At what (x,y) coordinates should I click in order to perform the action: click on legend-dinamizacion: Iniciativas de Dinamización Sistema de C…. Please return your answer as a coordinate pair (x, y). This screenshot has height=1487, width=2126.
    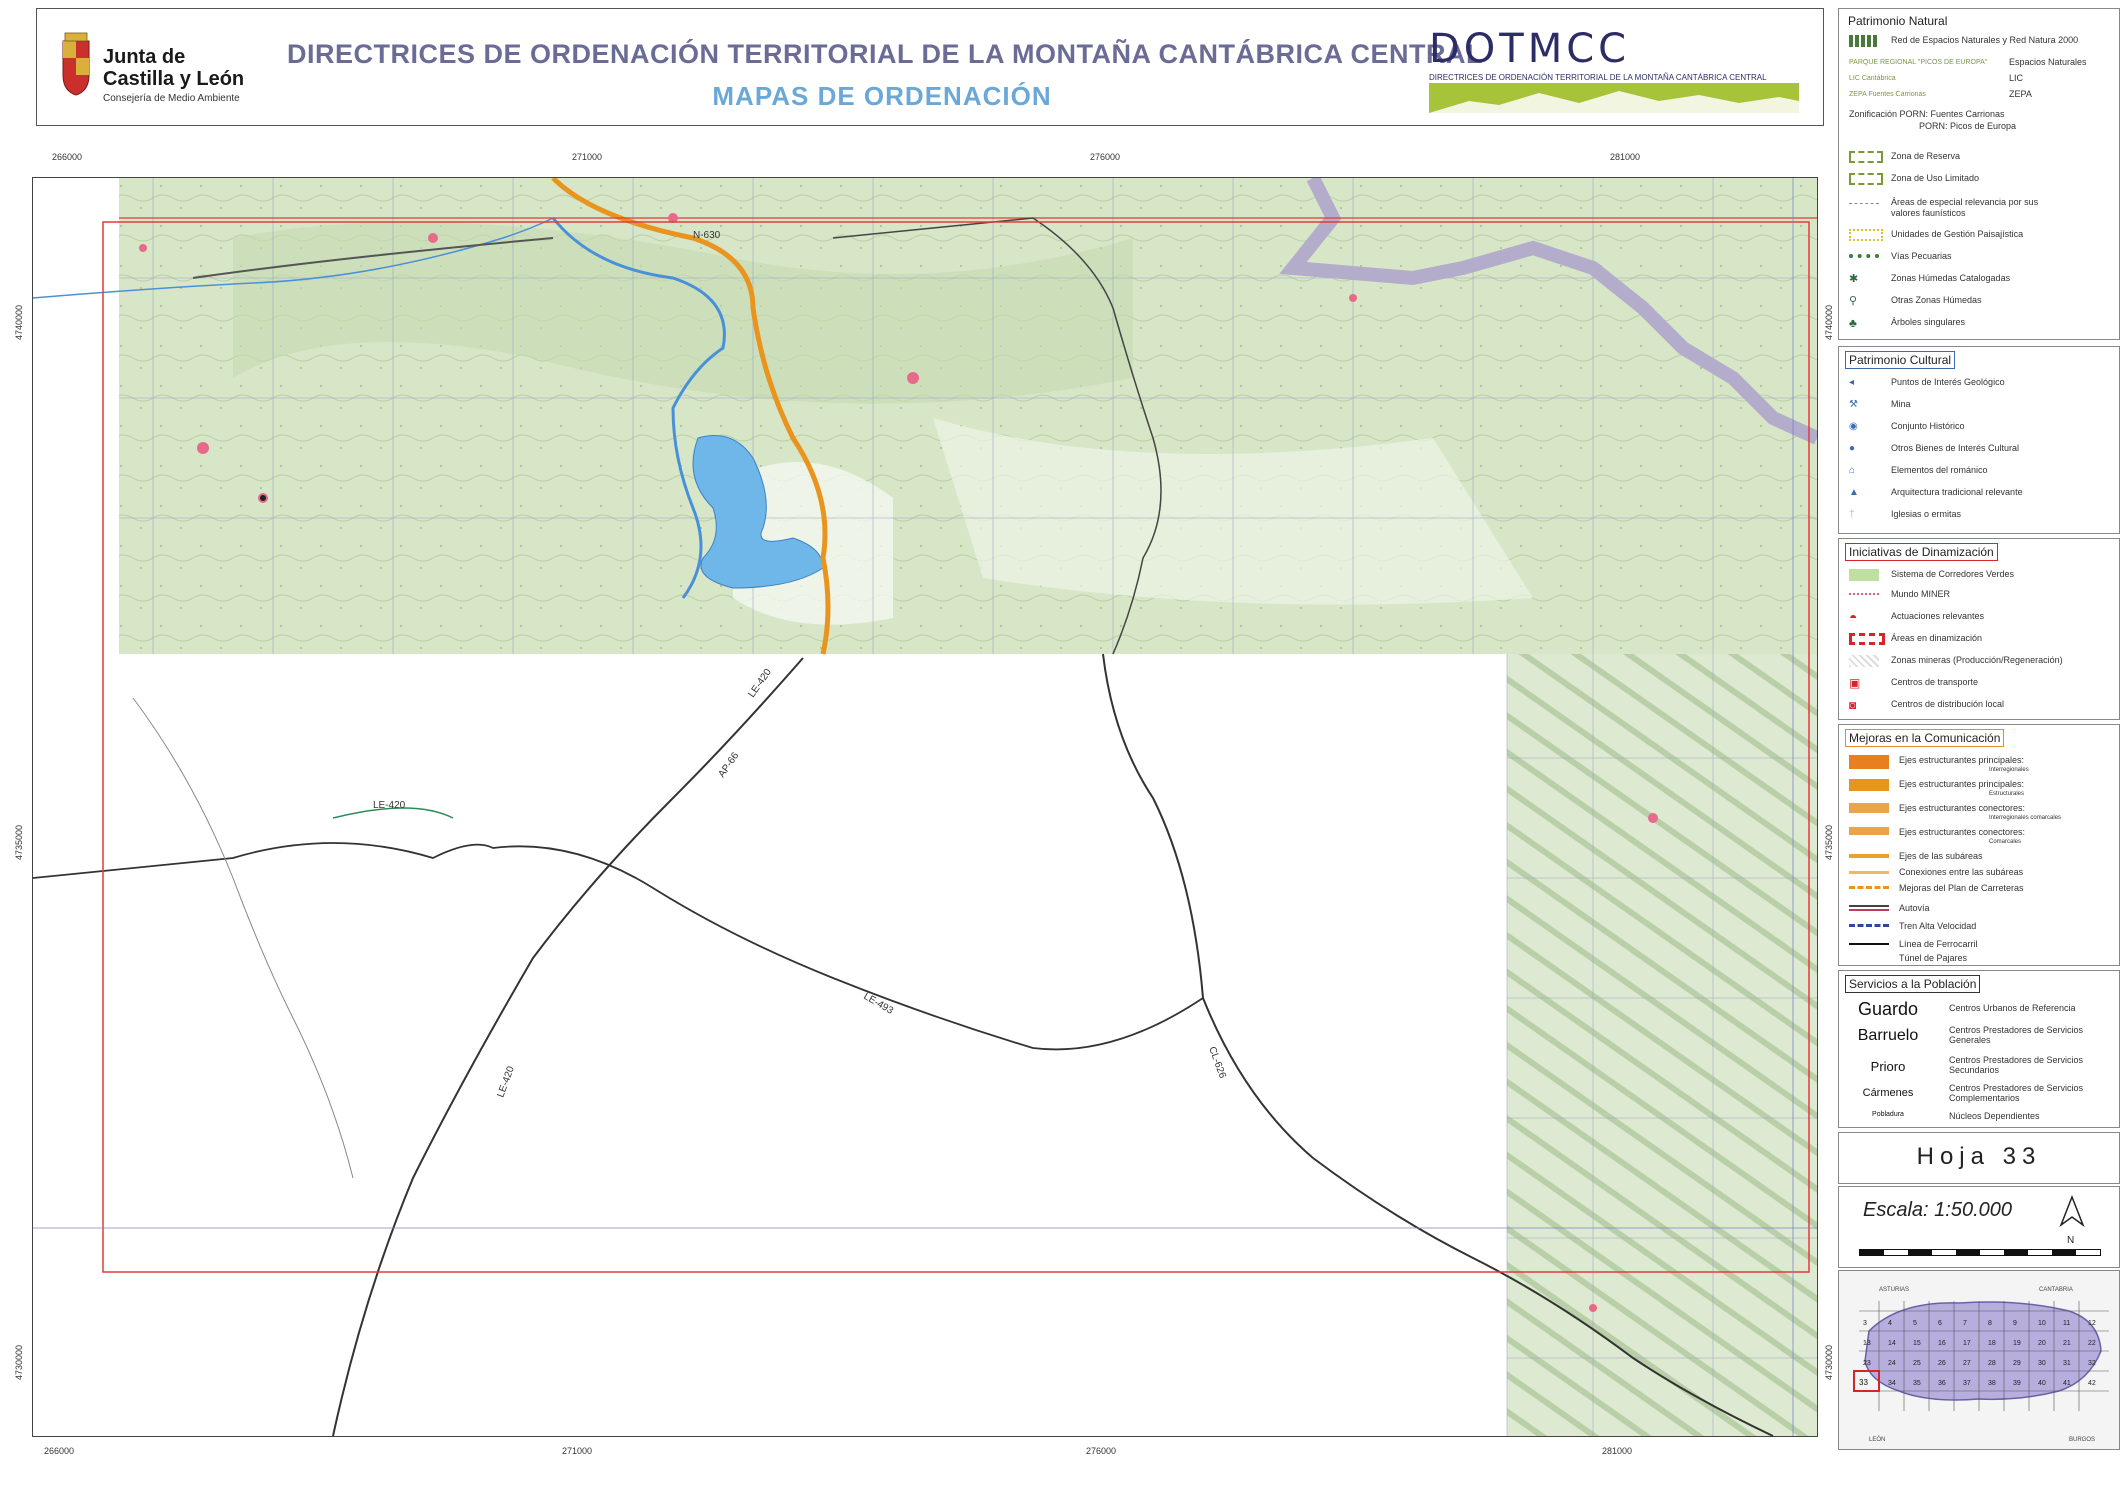
    Looking at the image, I should click on (1979, 629).